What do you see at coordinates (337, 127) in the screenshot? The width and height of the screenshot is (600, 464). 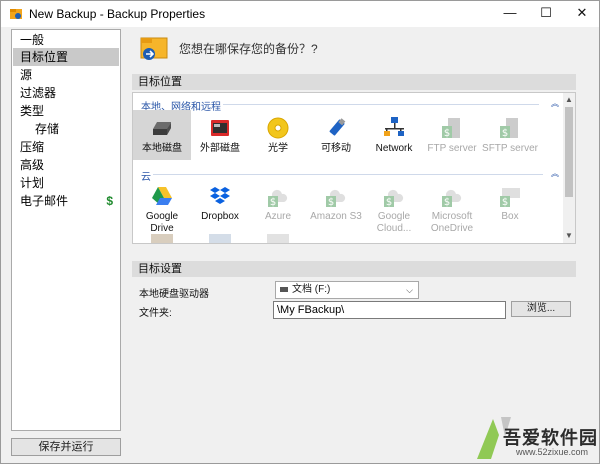 I see `usb-drive-icon` at bounding box center [337, 127].